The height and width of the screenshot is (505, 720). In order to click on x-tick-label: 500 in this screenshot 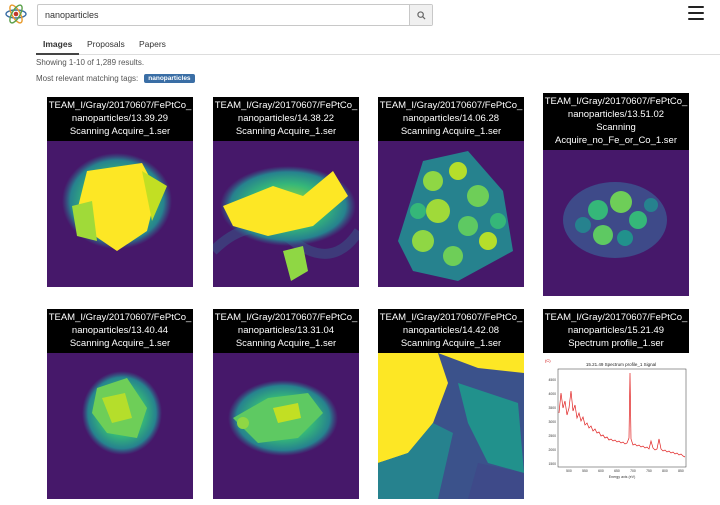, I will do `click(569, 471)`.